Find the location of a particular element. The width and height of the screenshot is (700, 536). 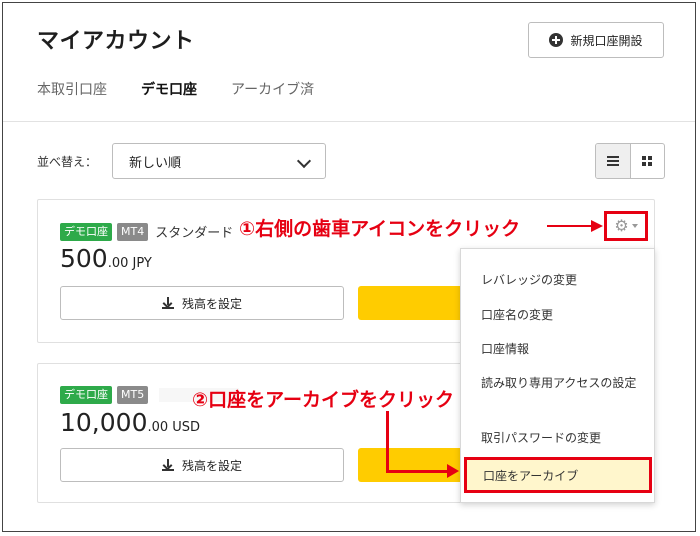

tab-archived: アーカイブ済 is located at coordinates (272, 89).